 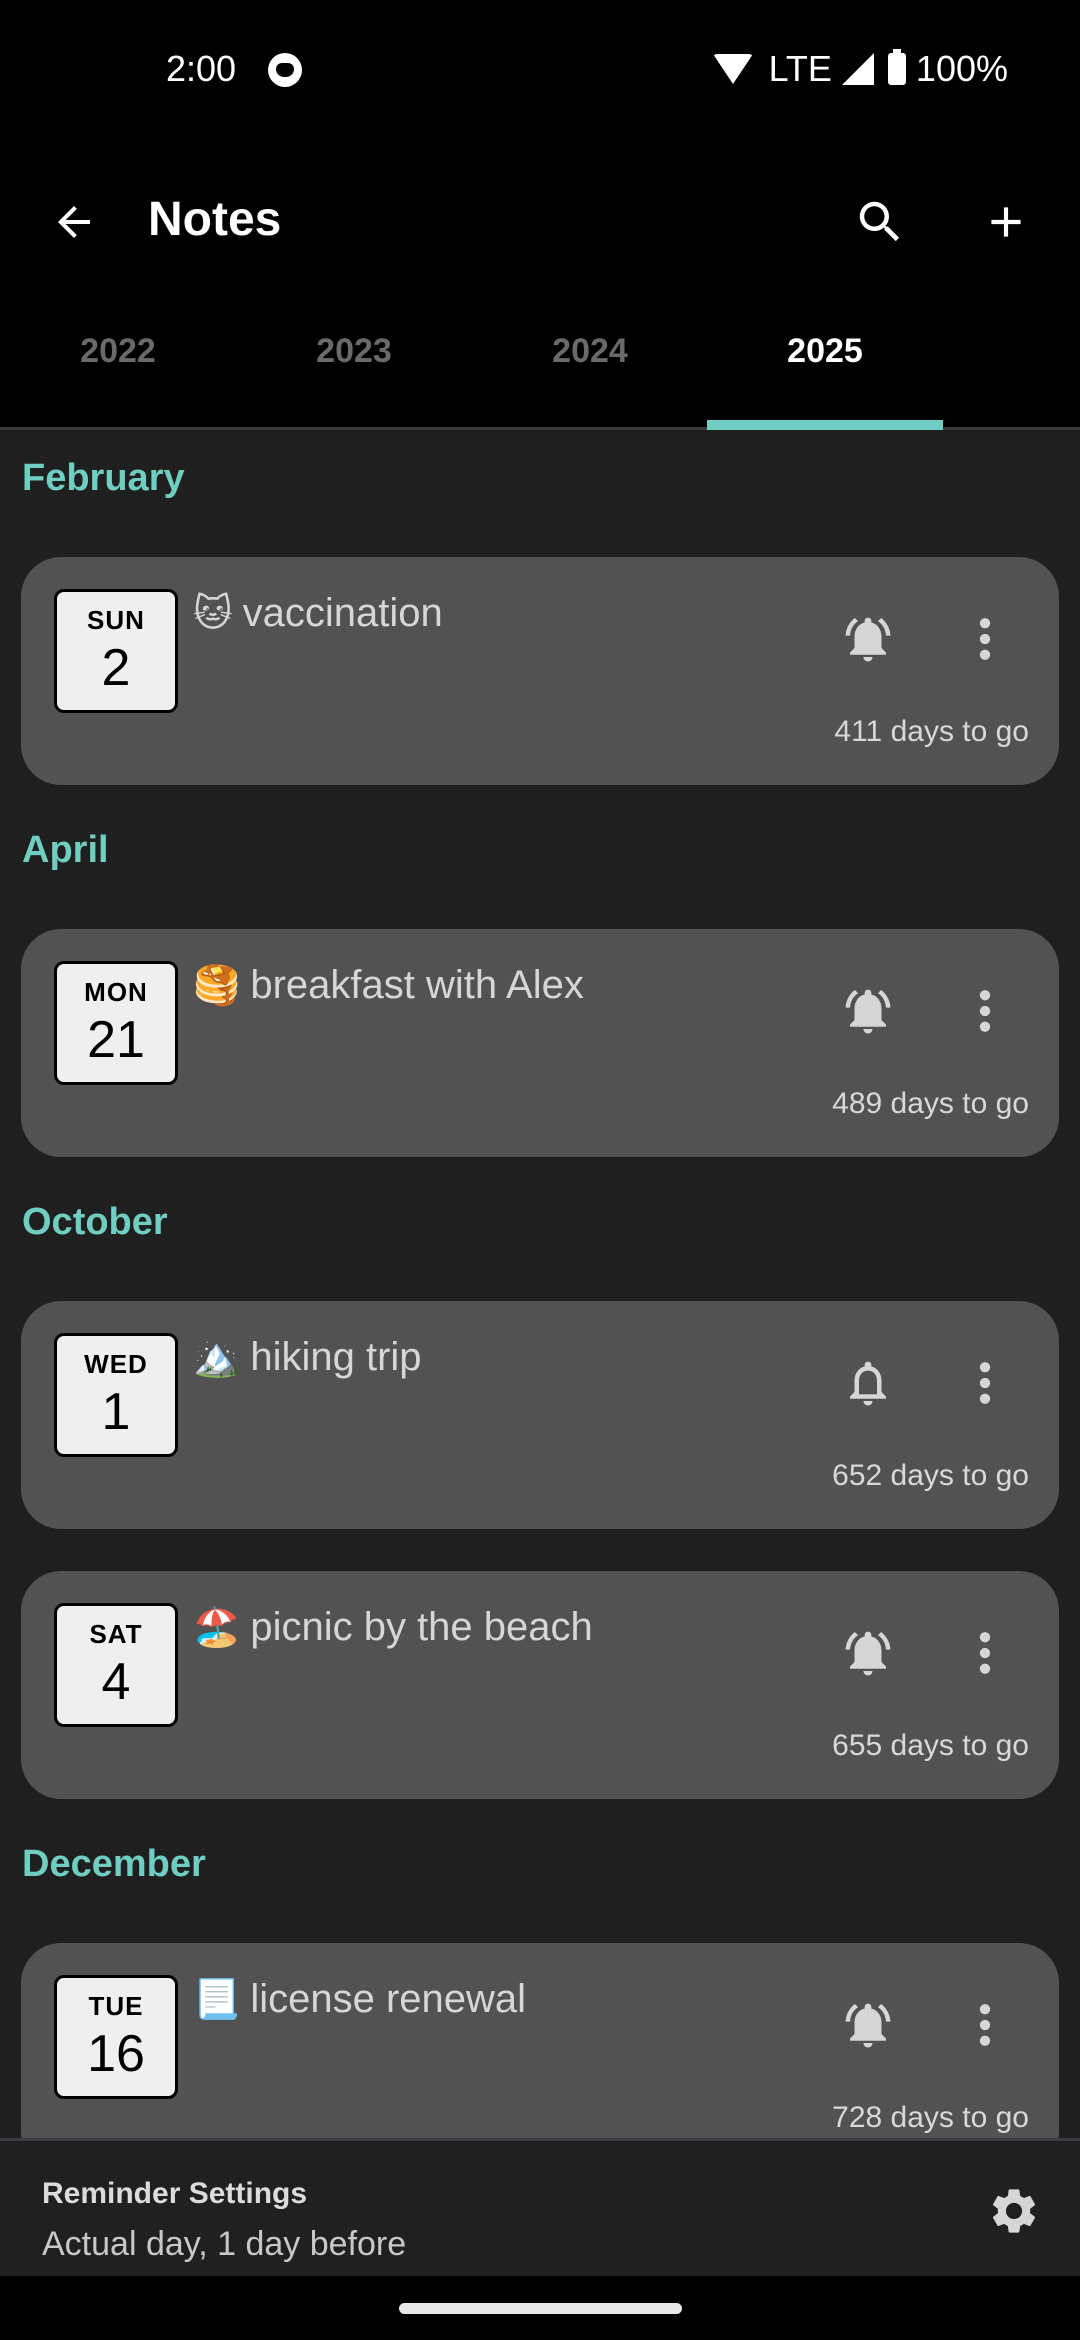 I want to click on note-title: 🐱 vaccination, so click(x=318, y=613).